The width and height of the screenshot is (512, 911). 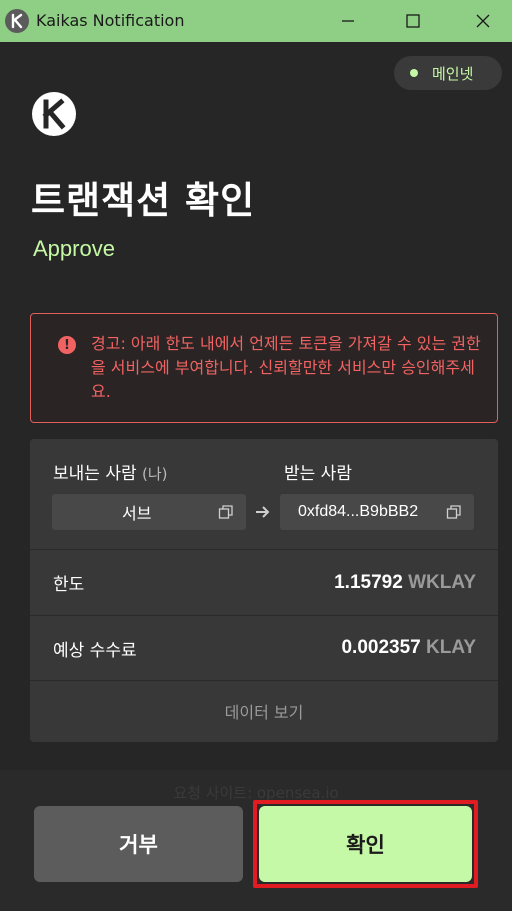 I want to click on fee-unit: KLAY, so click(x=451, y=647).